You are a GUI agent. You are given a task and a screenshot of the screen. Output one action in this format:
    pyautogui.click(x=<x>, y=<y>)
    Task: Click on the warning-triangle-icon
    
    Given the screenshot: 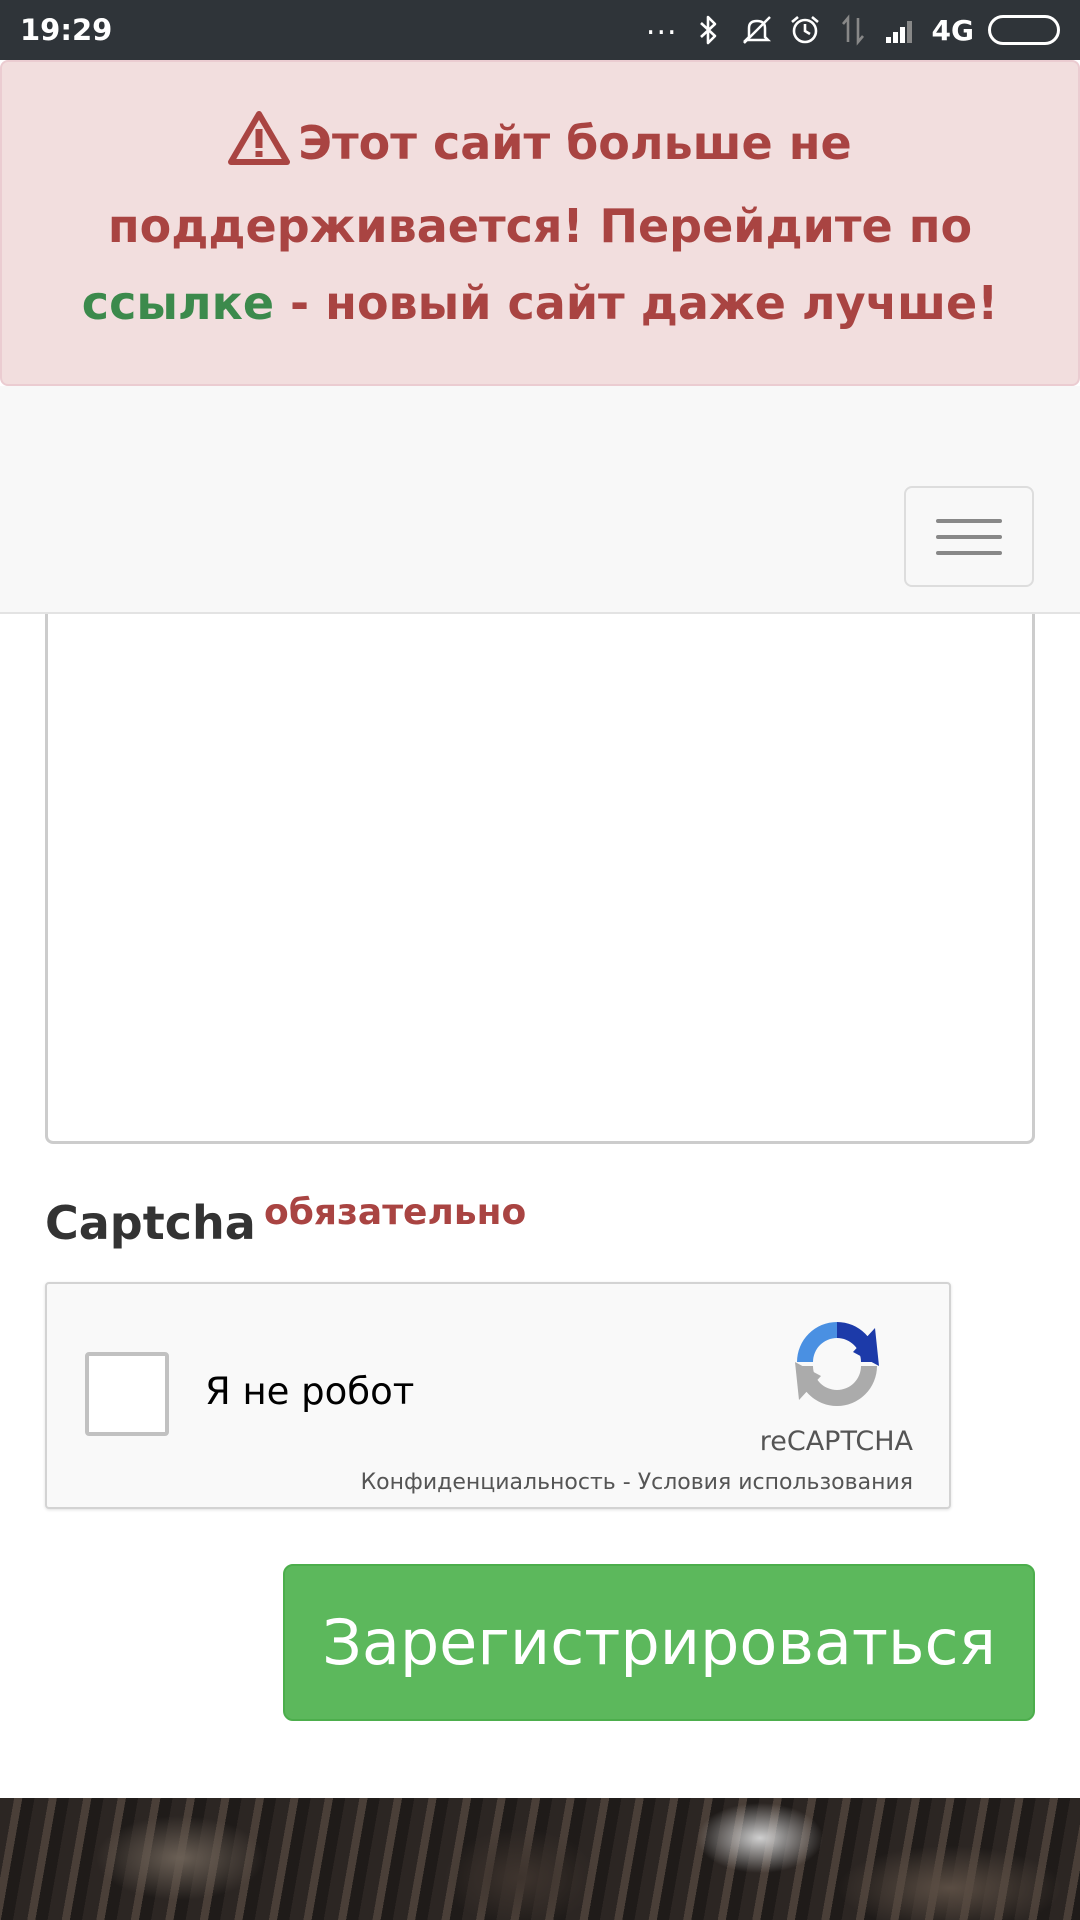 What is the action you would take?
    pyautogui.click(x=259, y=149)
    